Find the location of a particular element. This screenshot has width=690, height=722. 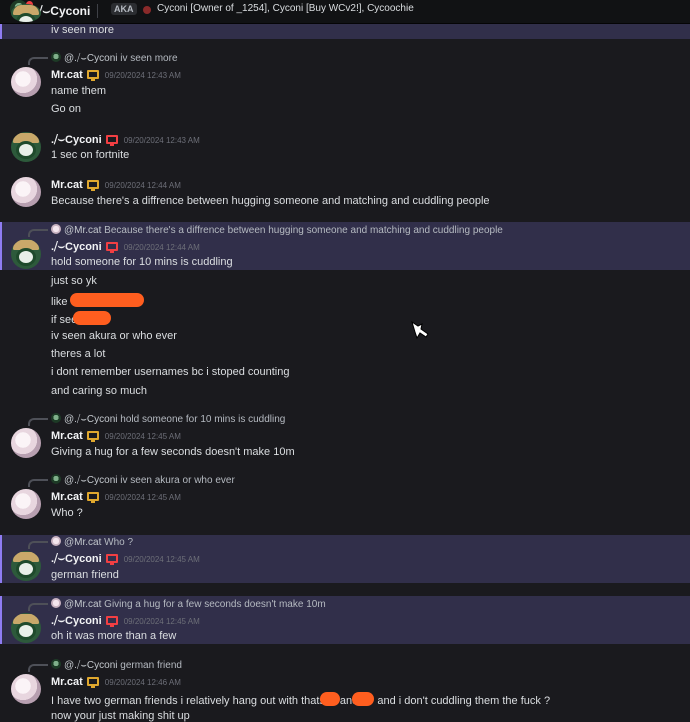

message-header: Mr.cat 09/20/2024 12:46 AM is located at coordinates (116, 682).